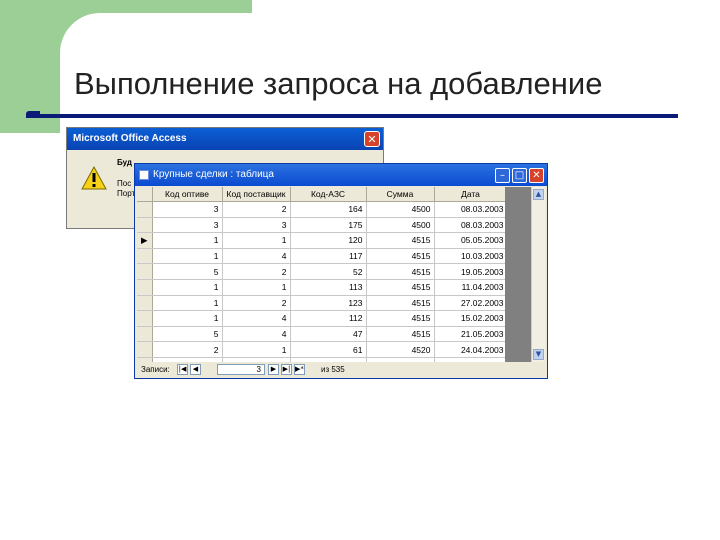 The height and width of the screenshot is (540, 720). I want to click on column-header: Сумма, so click(400, 194).